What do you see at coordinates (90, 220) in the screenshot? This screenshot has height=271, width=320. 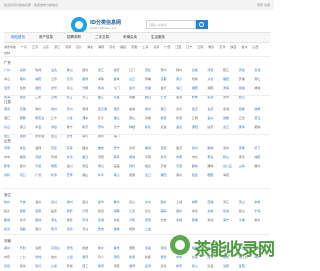 I see `city-link: 乐清` at bounding box center [90, 220].